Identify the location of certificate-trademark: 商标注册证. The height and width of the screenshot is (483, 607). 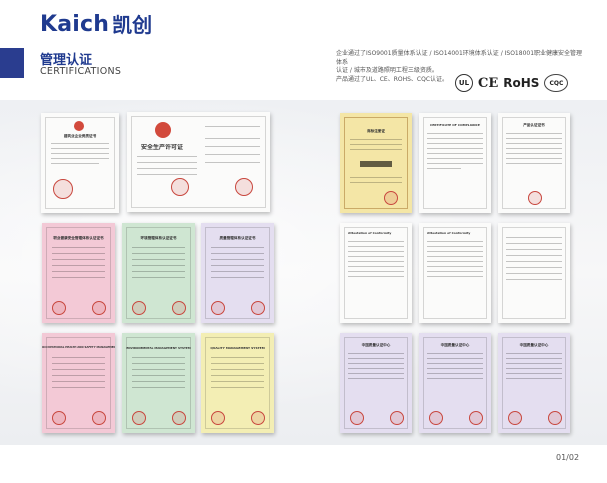
(376, 163).